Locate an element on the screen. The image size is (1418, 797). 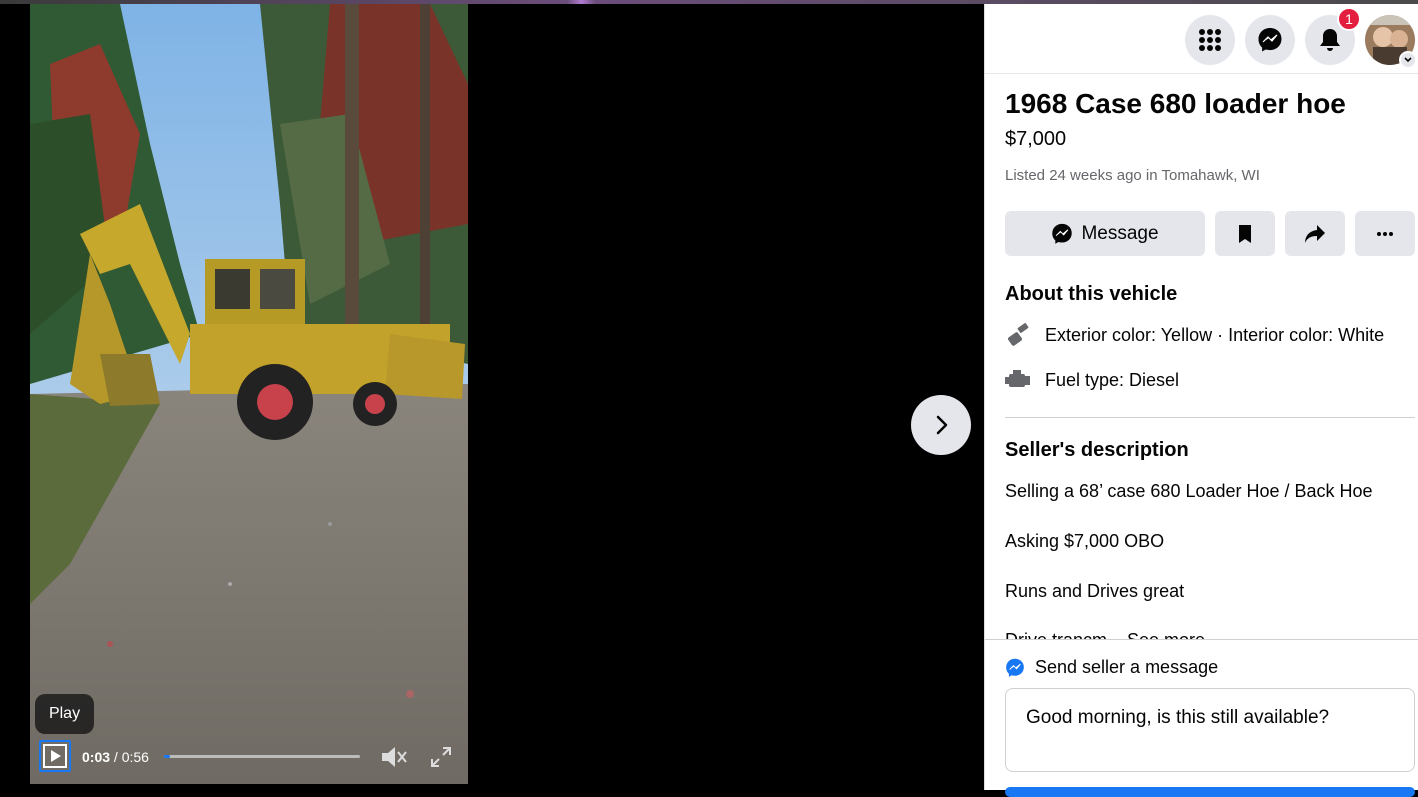
share-icon is located at coordinates (1315, 233).